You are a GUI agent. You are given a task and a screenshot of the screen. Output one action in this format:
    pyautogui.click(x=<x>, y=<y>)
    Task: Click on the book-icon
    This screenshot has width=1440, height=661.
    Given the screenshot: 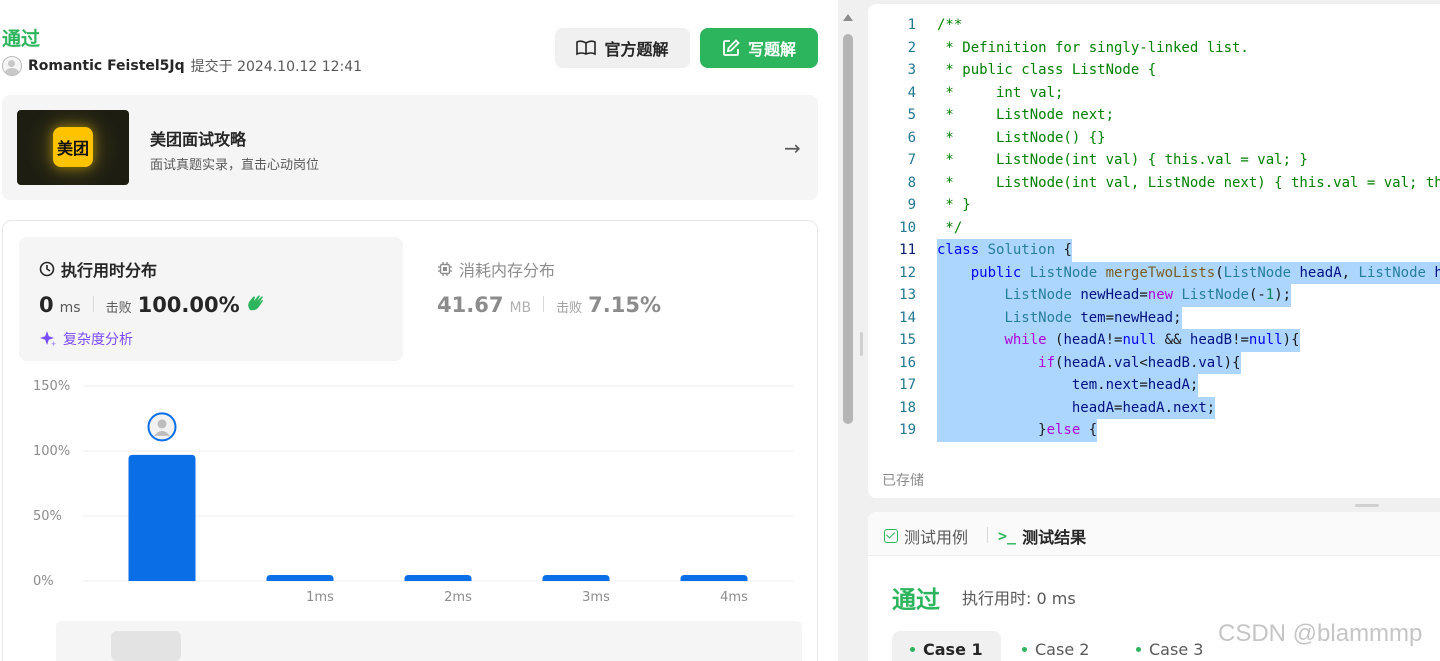 What is the action you would take?
    pyautogui.click(x=586, y=48)
    